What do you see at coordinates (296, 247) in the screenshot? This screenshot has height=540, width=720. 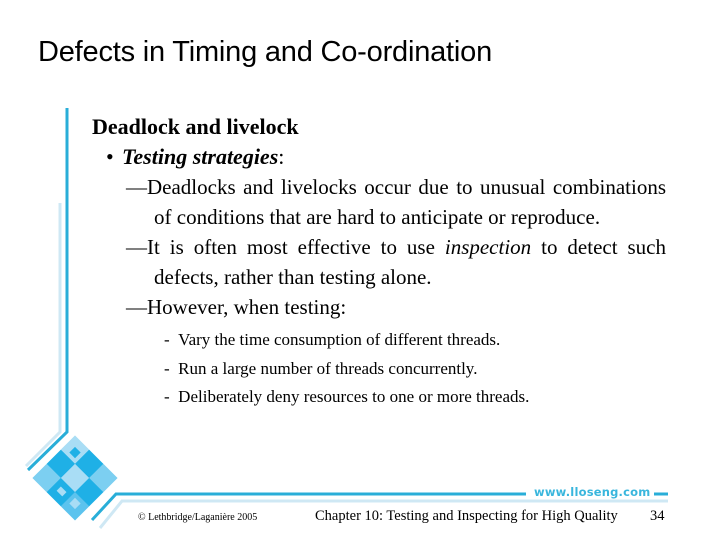 I see `item-text-before: It is often most effective to use` at bounding box center [296, 247].